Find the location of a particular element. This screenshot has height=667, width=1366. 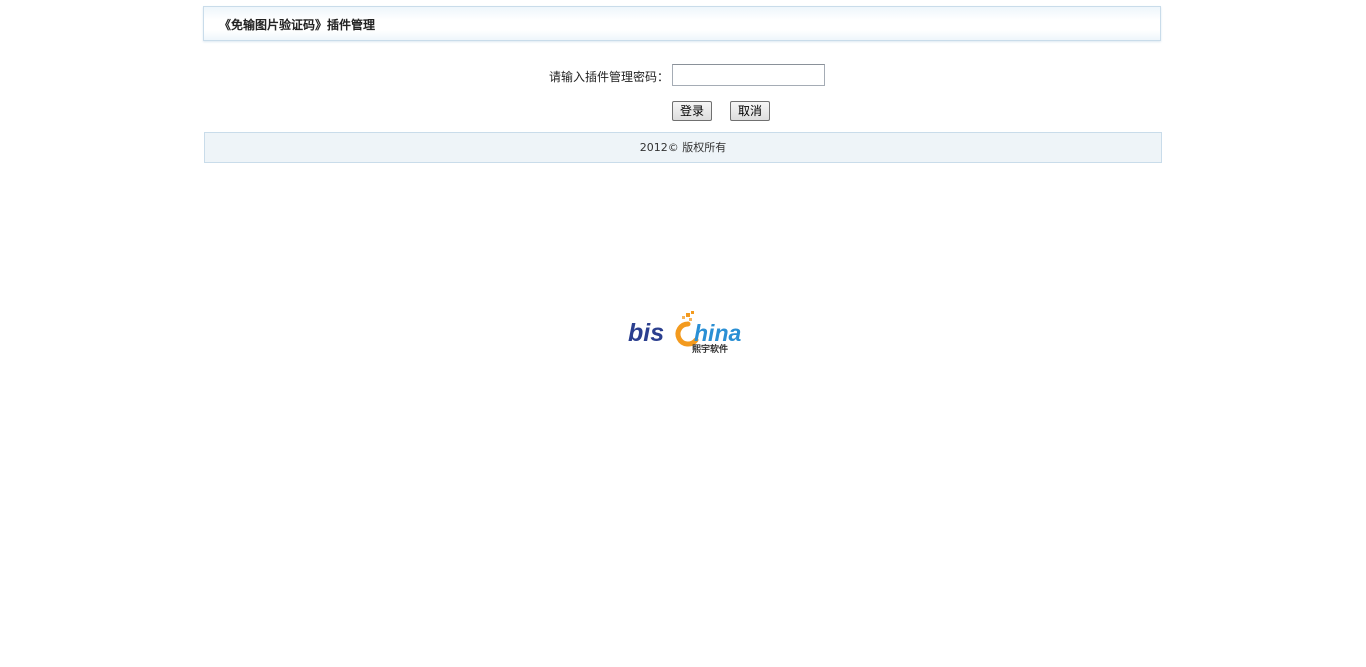

password-row: 请输入插件管理密码： is located at coordinates (683, 75).